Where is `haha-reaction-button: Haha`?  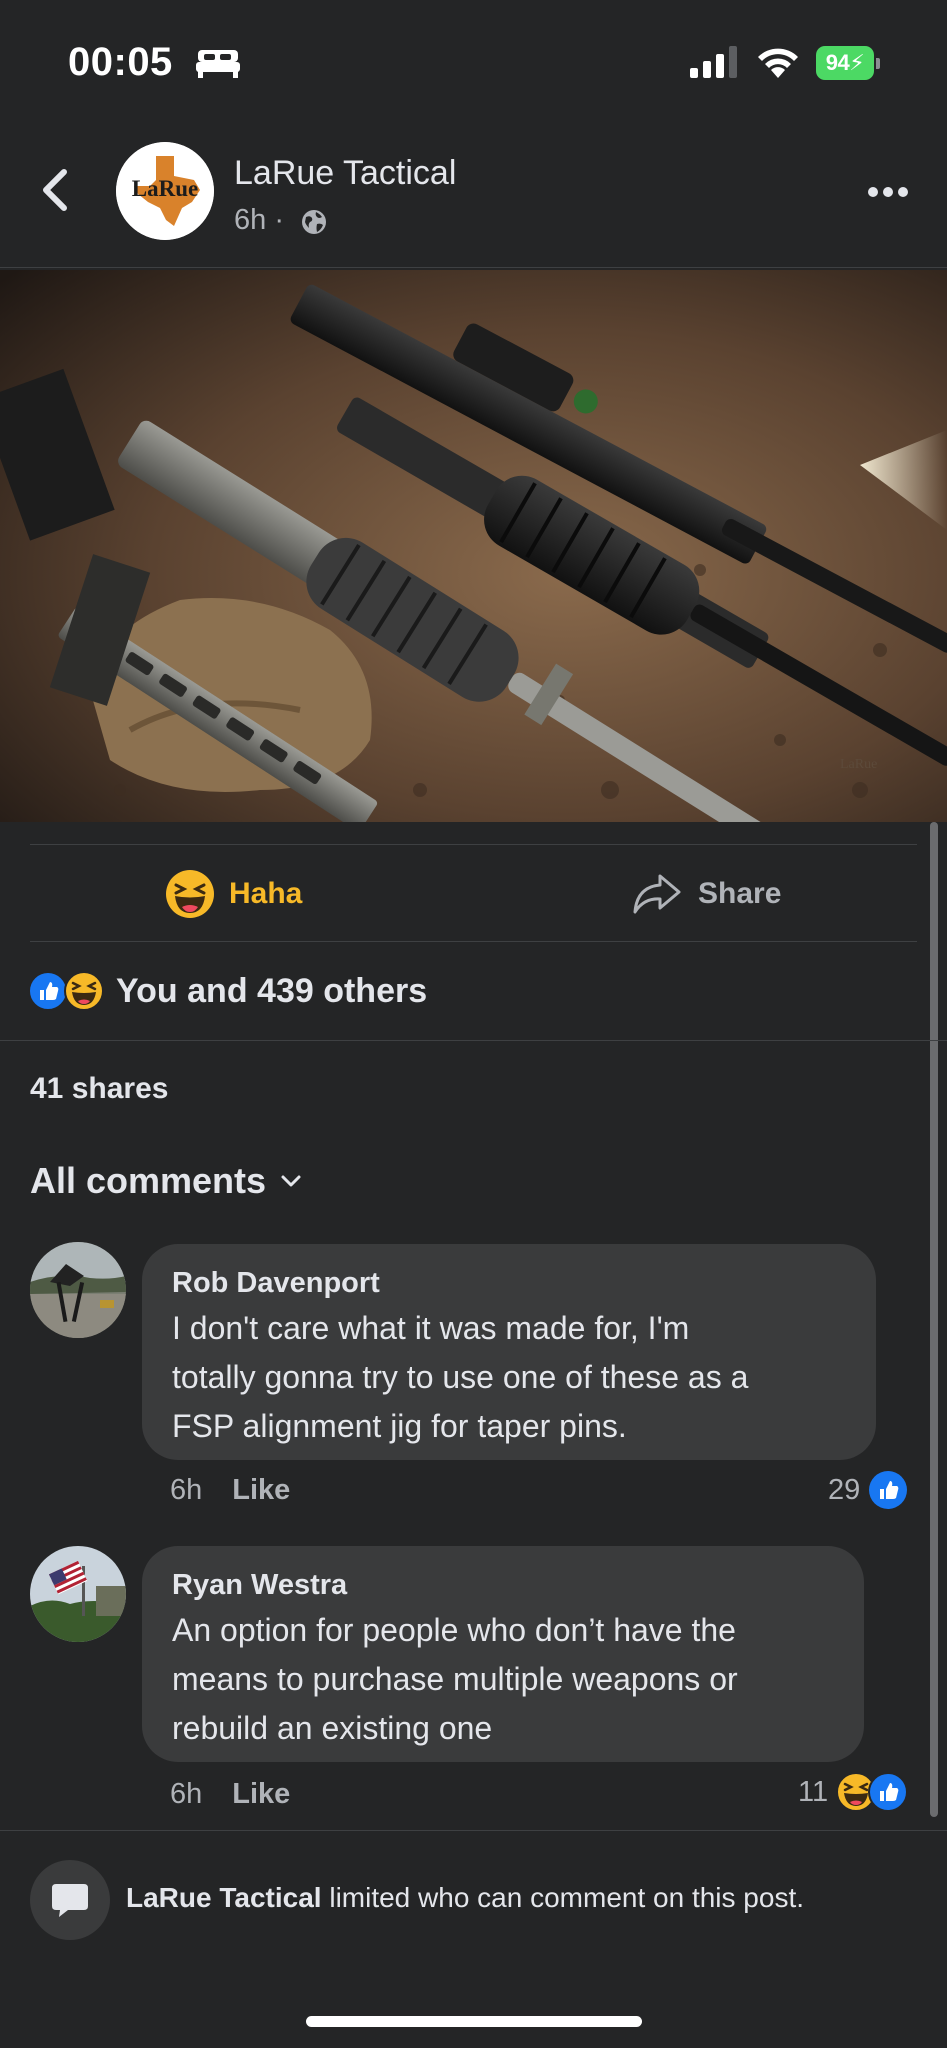 haha-reaction-button: Haha is located at coordinates (233, 894).